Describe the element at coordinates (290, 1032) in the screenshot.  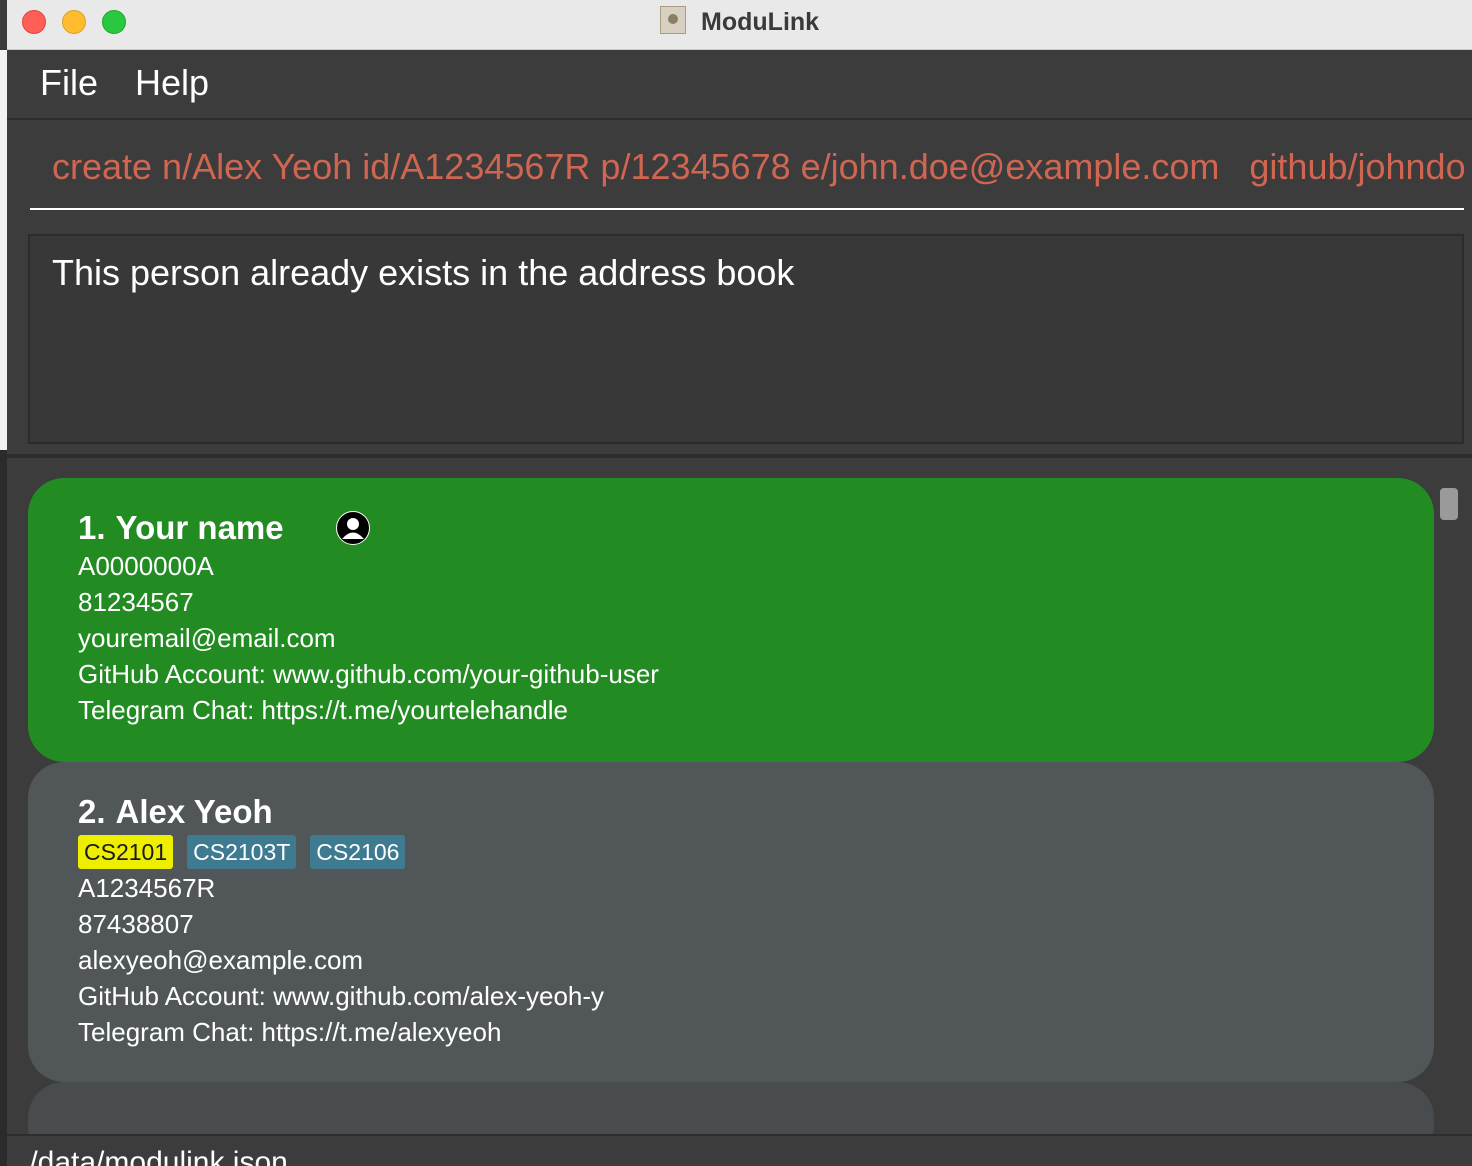
I see `person-telegram: Telegram Chat: https://t.me/alexyeoh` at that location.